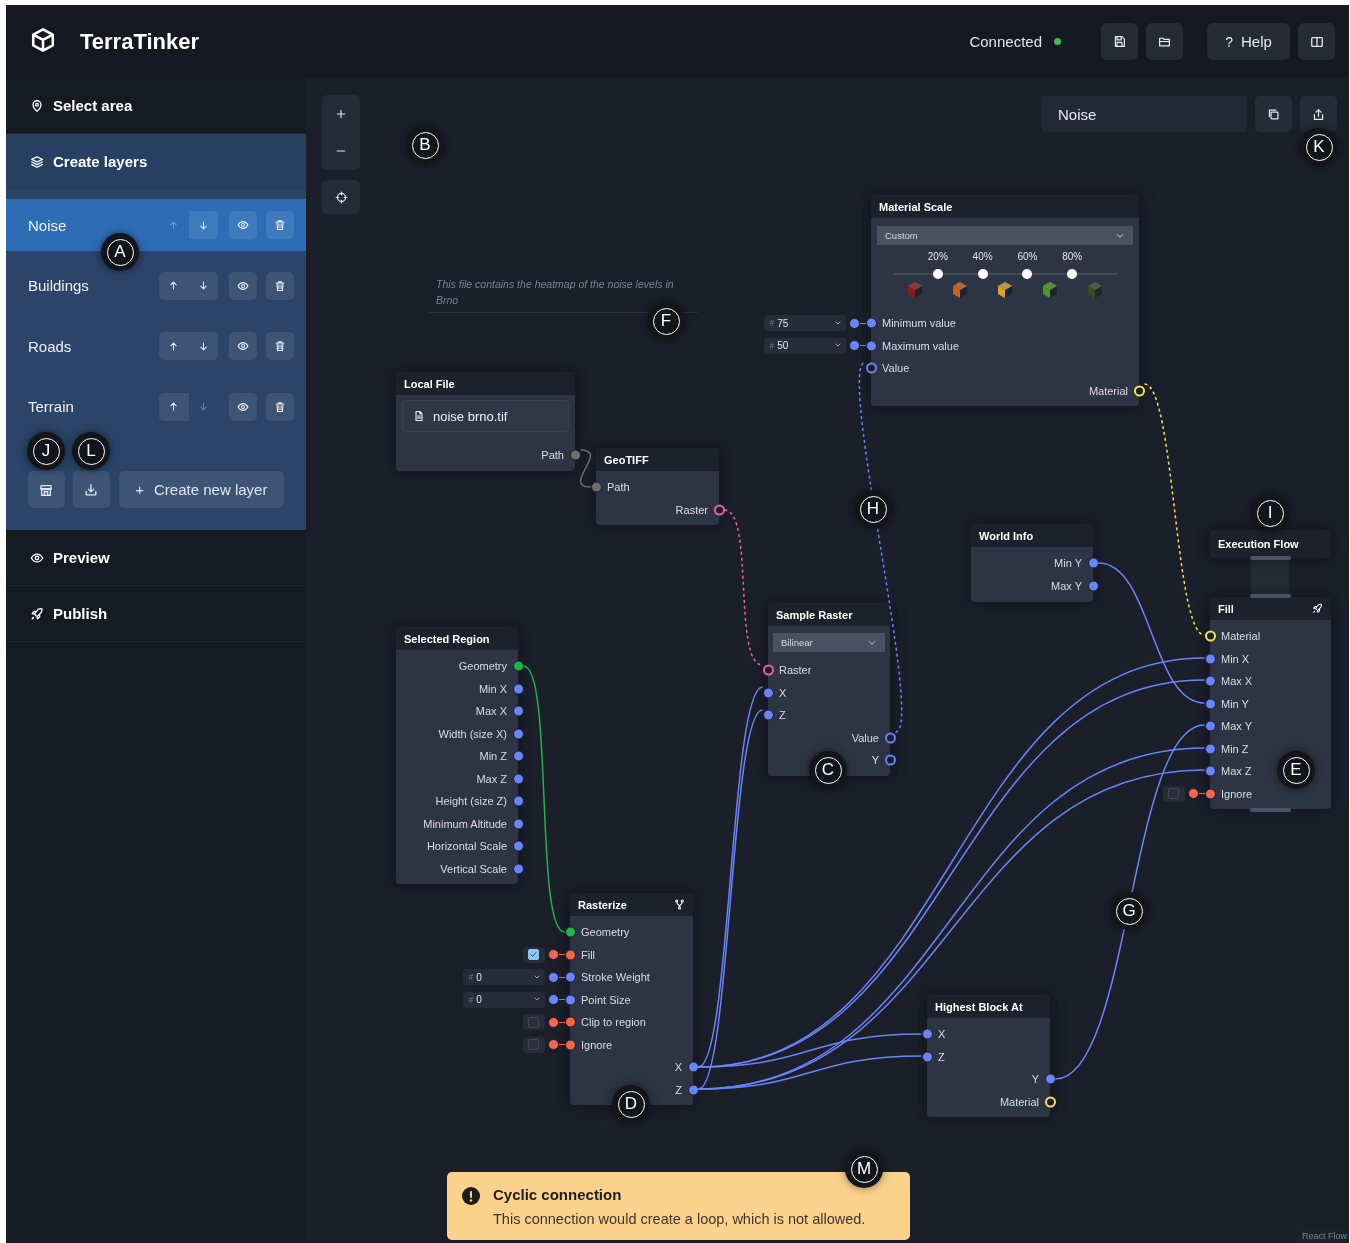 The image size is (1350, 1243). Describe the element at coordinates (804, 345) in the screenshot. I see `number-field: # 50` at that location.